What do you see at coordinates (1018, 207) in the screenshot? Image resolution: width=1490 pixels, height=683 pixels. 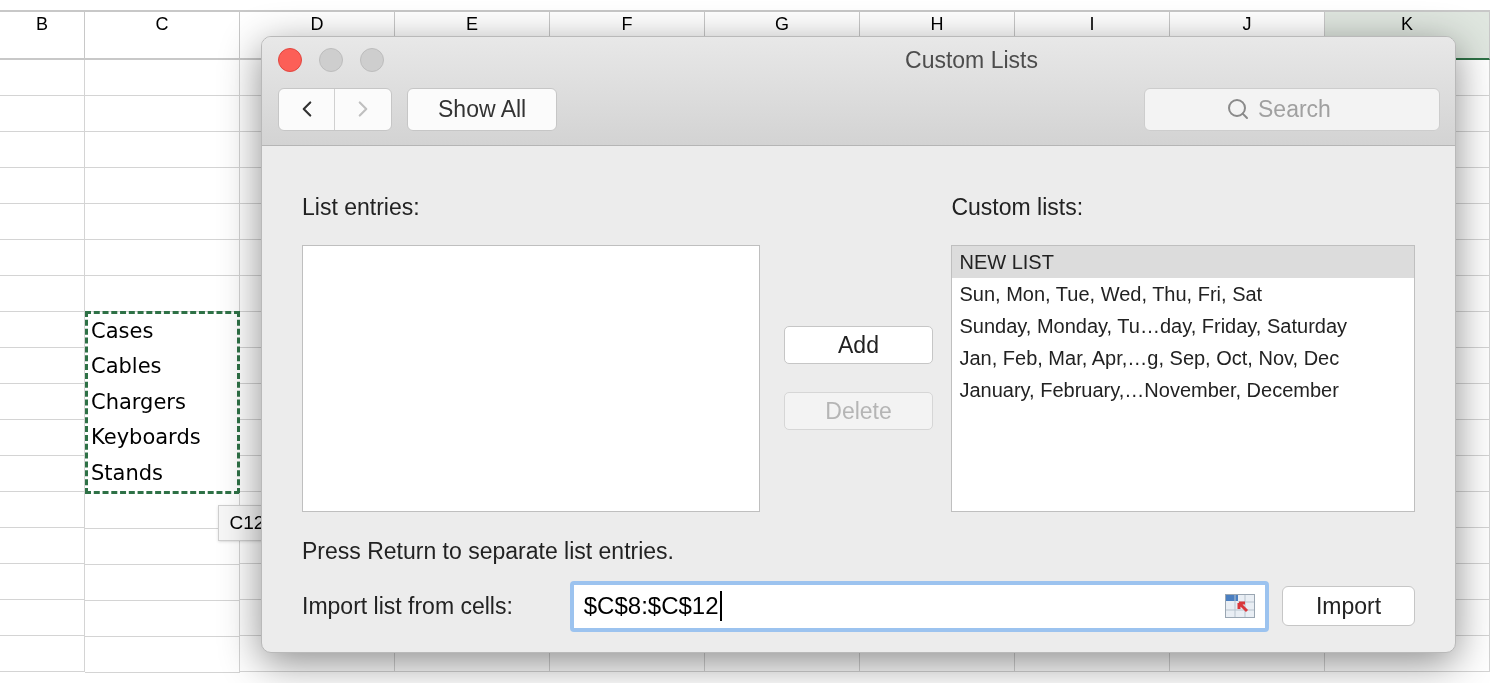 I see `custom-lists-label: Custom lists:` at bounding box center [1018, 207].